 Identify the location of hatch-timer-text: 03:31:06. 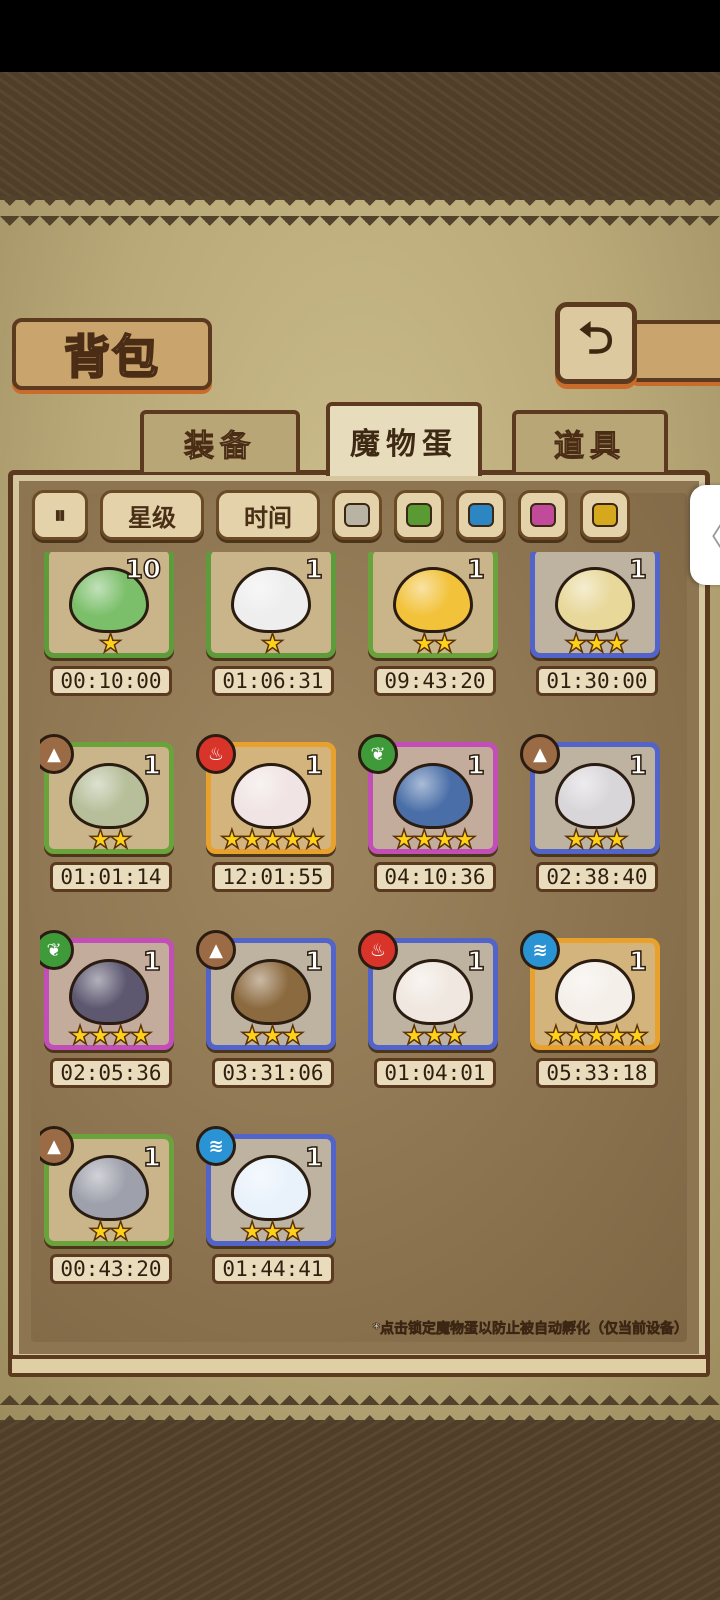
(273, 1073).